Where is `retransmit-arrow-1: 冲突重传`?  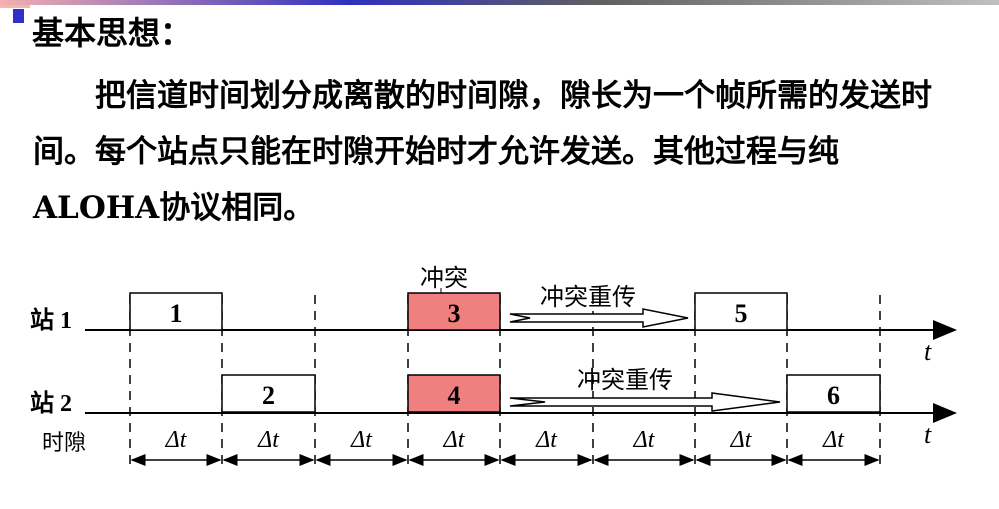 retransmit-arrow-1: 冲突重传 is located at coordinates (599, 306).